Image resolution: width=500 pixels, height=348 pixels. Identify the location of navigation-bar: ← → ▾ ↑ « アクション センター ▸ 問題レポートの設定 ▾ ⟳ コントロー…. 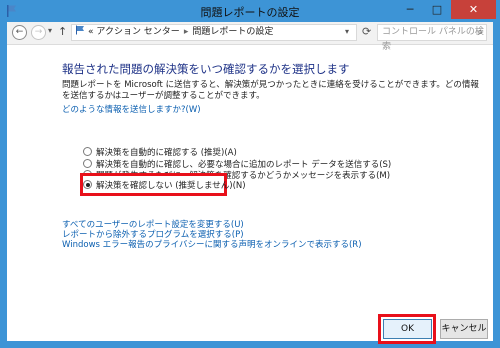
(250, 37).